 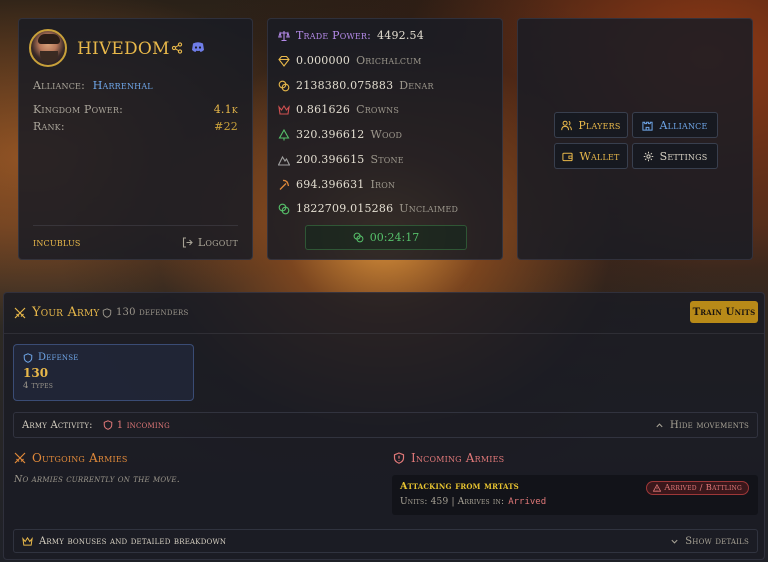 What do you see at coordinates (416, 85) in the screenshot?
I see `resource-label: Denar` at bounding box center [416, 85].